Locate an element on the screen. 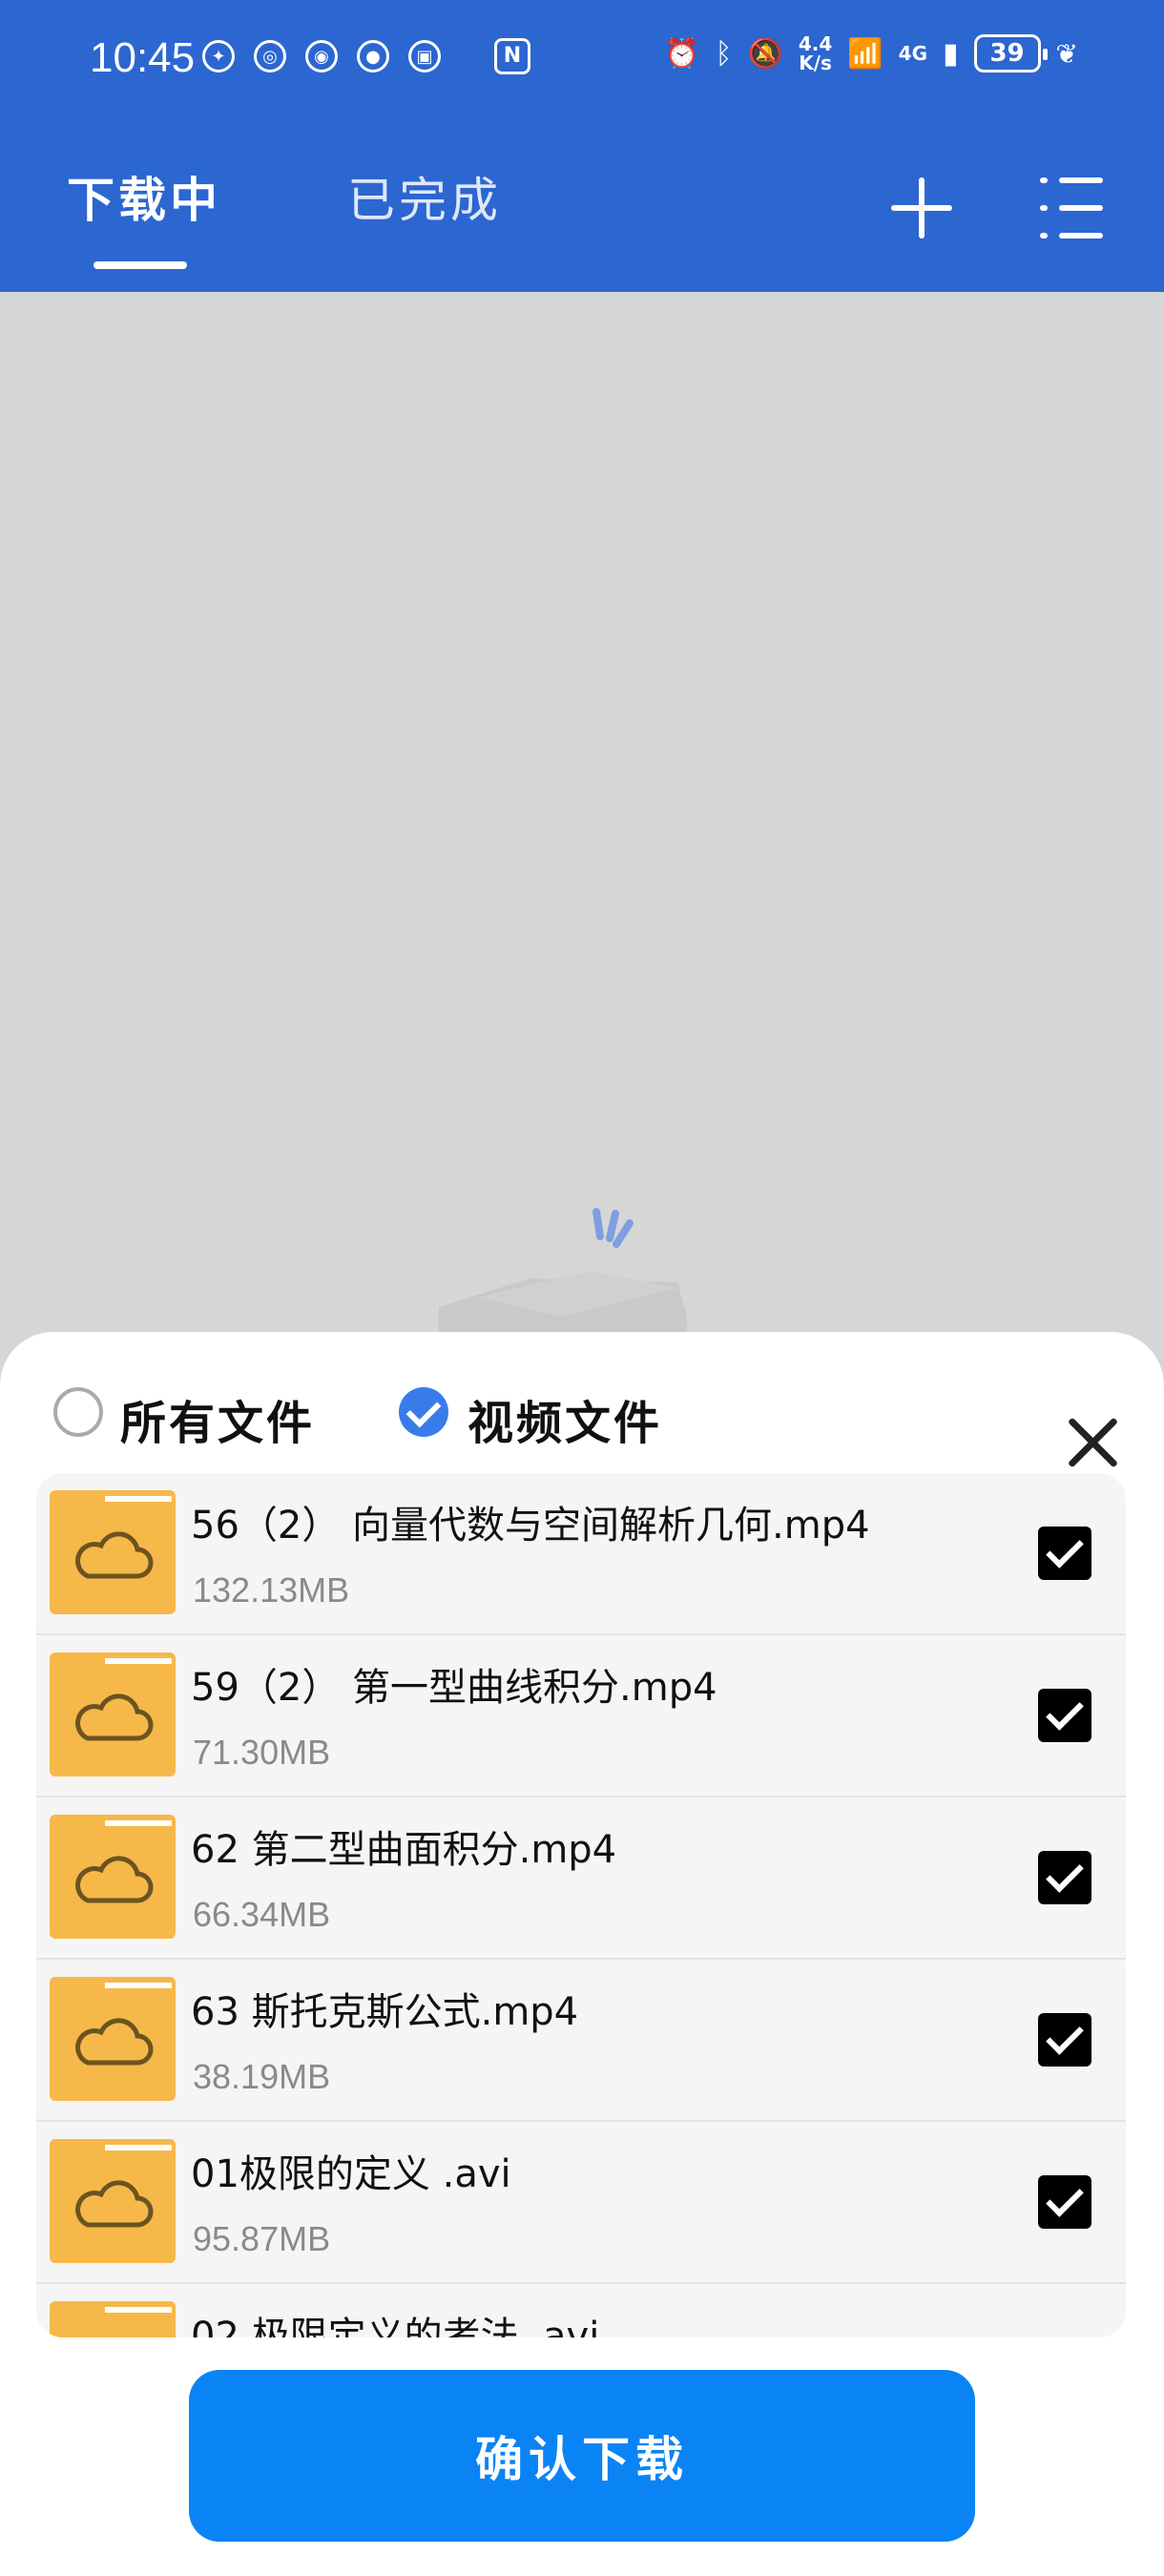  wifi-icon: 📶 is located at coordinates (865, 53).